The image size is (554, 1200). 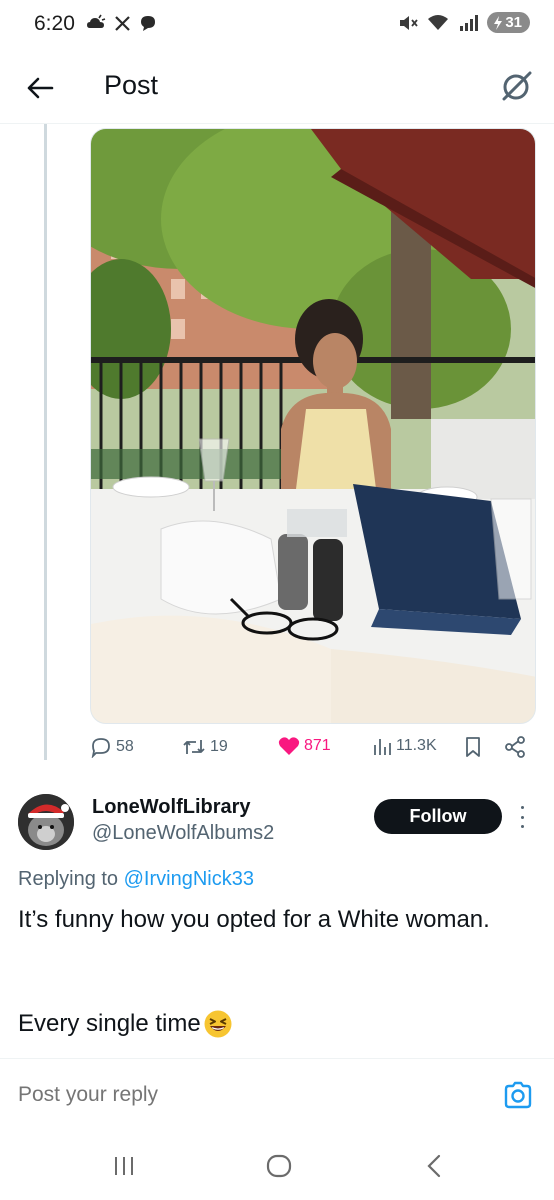 I want to click on reply-author-handle: @LoneWolfAlbums2, so click(x=183, y=833).